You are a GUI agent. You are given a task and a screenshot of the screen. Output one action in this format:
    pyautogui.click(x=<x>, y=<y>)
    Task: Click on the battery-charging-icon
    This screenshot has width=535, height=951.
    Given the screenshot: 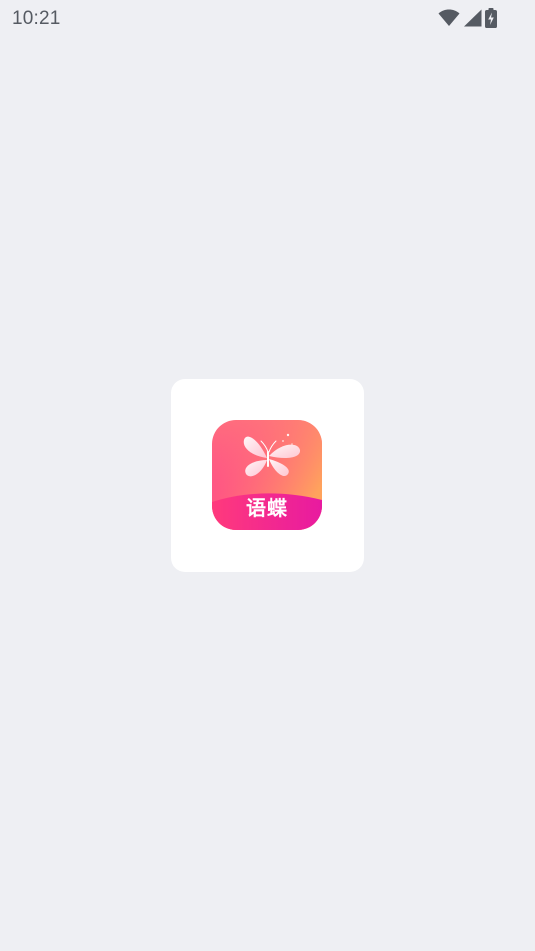 What is the action you would take?
    pyautogui.click(x=491, y=18)
    